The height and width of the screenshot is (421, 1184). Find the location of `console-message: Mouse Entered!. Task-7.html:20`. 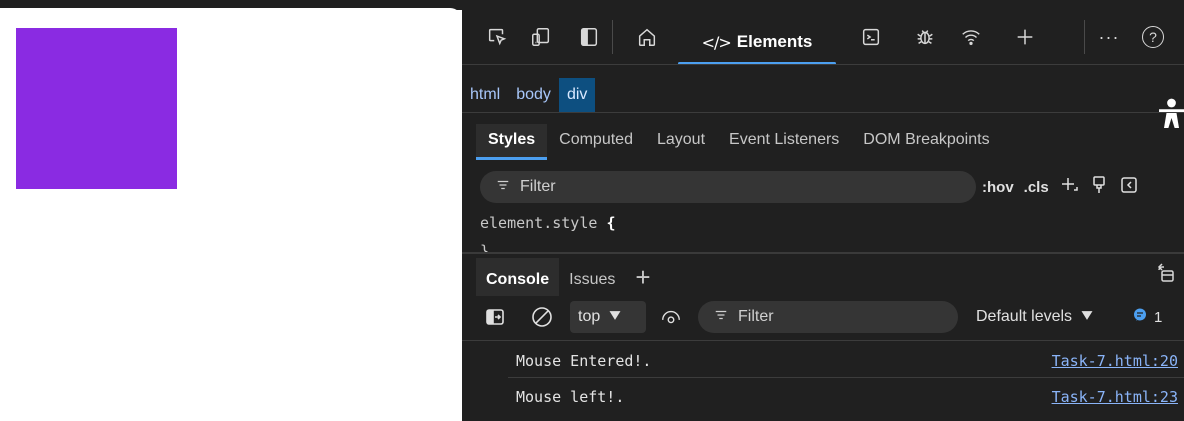

console-message: Mouse Entered!. Task-7.html:20 is located at coordinates (823, 360).